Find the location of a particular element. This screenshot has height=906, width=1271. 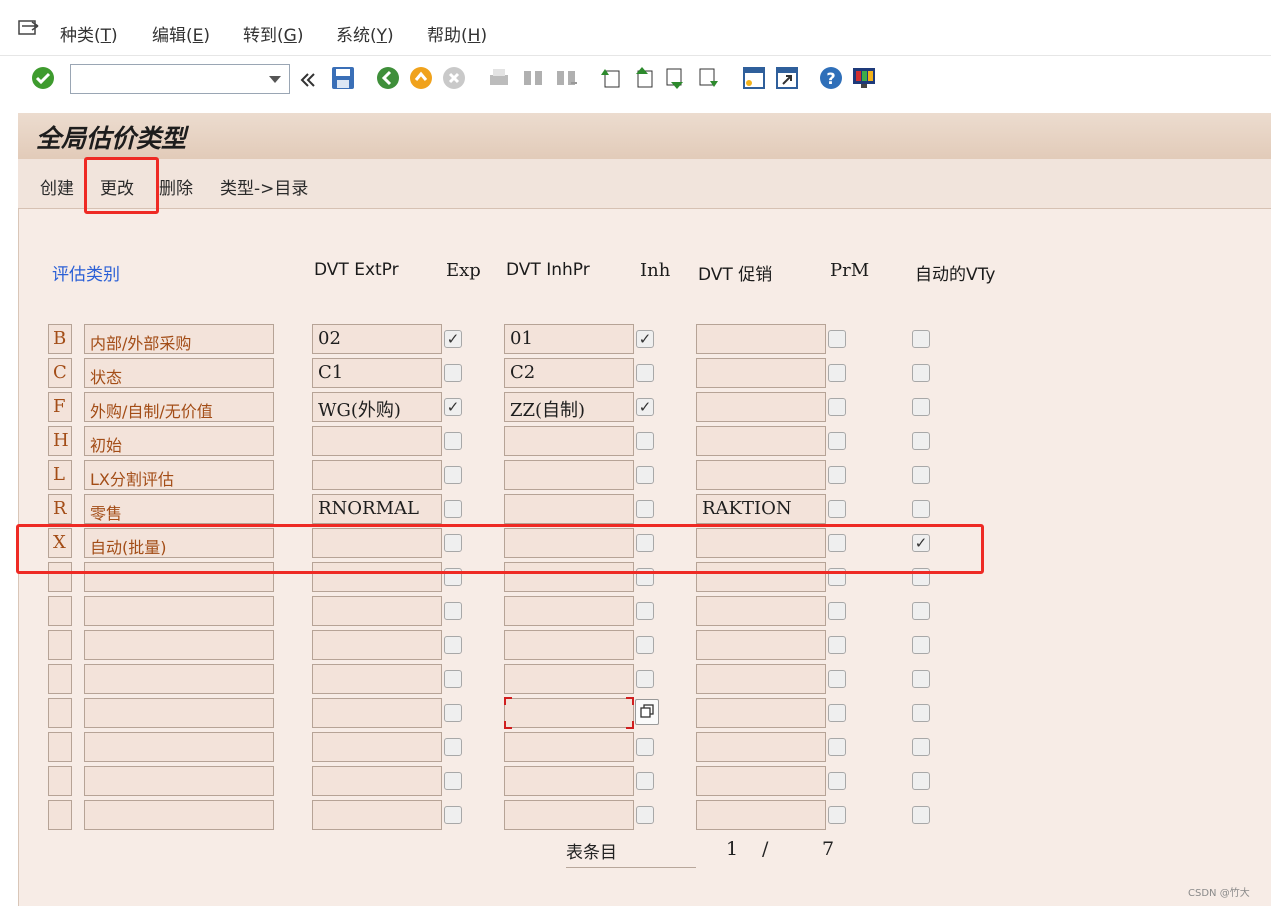

value-help-button is located at coordinates (647, 712).